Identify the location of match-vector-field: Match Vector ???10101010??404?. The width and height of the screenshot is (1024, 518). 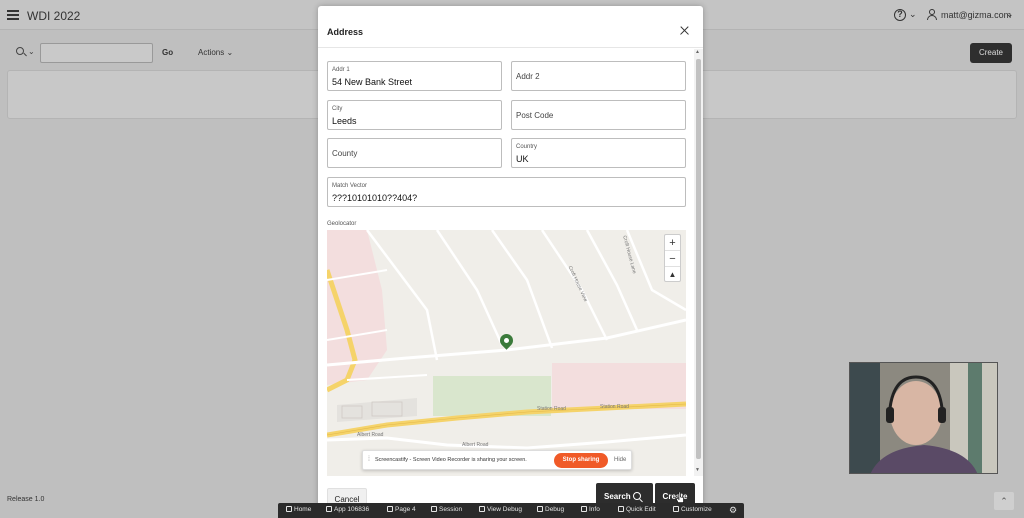
(506, 192).